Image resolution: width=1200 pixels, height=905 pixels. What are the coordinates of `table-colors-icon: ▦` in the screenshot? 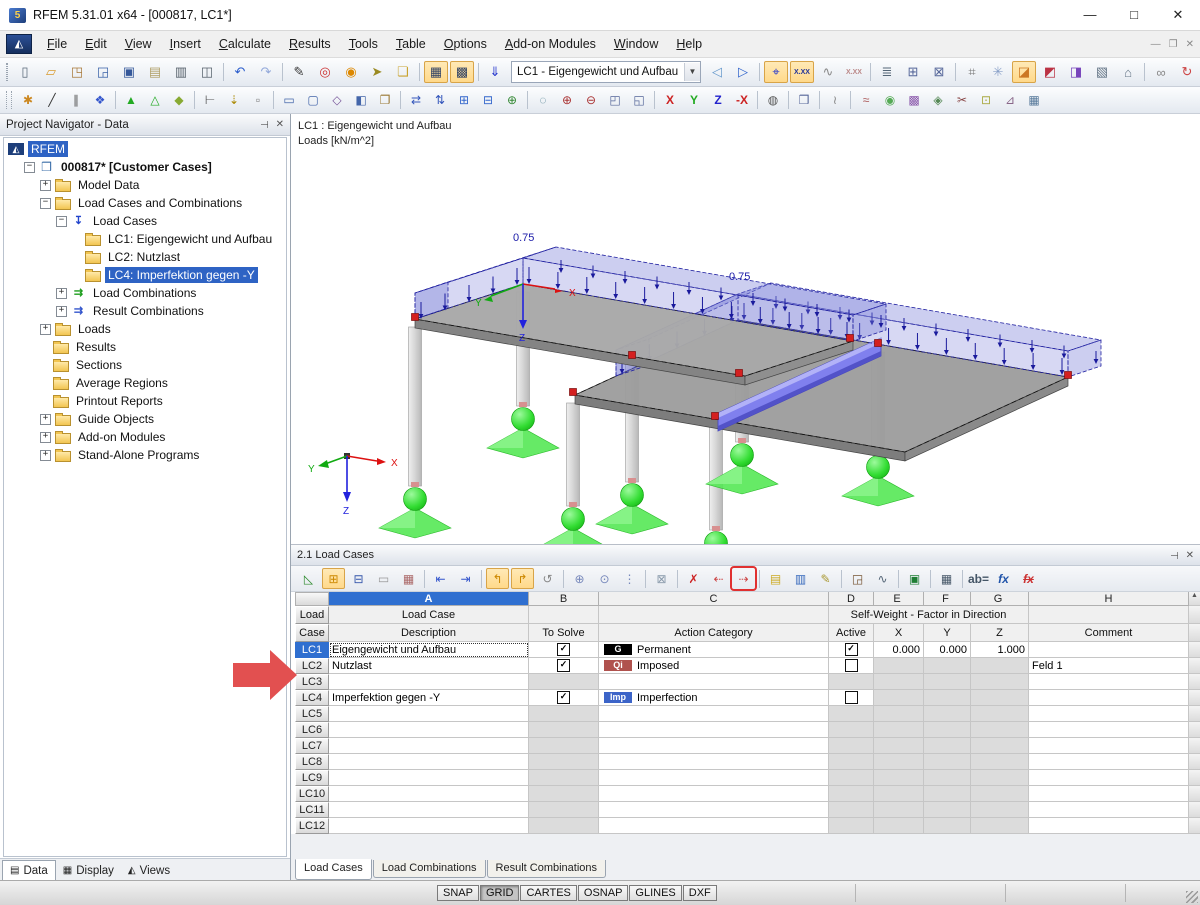 It's located at (408, 578).